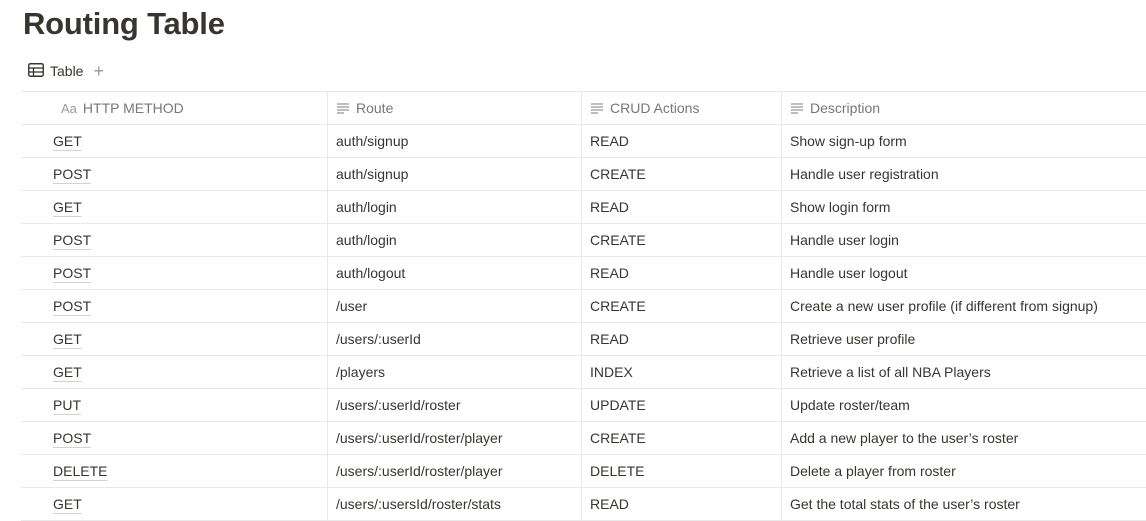 This screenshot has width=1146, height=521. What do you see at coordinates (80, 471) in the screenshot?
I see `method-cell: DELETE` at bounding box center [80, 471].